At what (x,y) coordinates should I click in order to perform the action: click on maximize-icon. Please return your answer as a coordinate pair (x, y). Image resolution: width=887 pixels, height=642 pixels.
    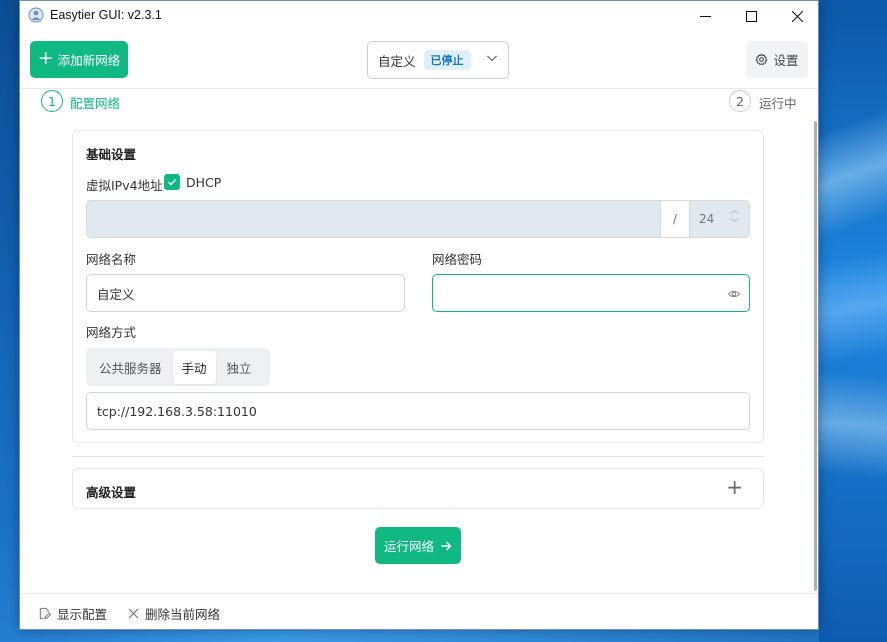
    Looking at the image, I should click on (751, 16).